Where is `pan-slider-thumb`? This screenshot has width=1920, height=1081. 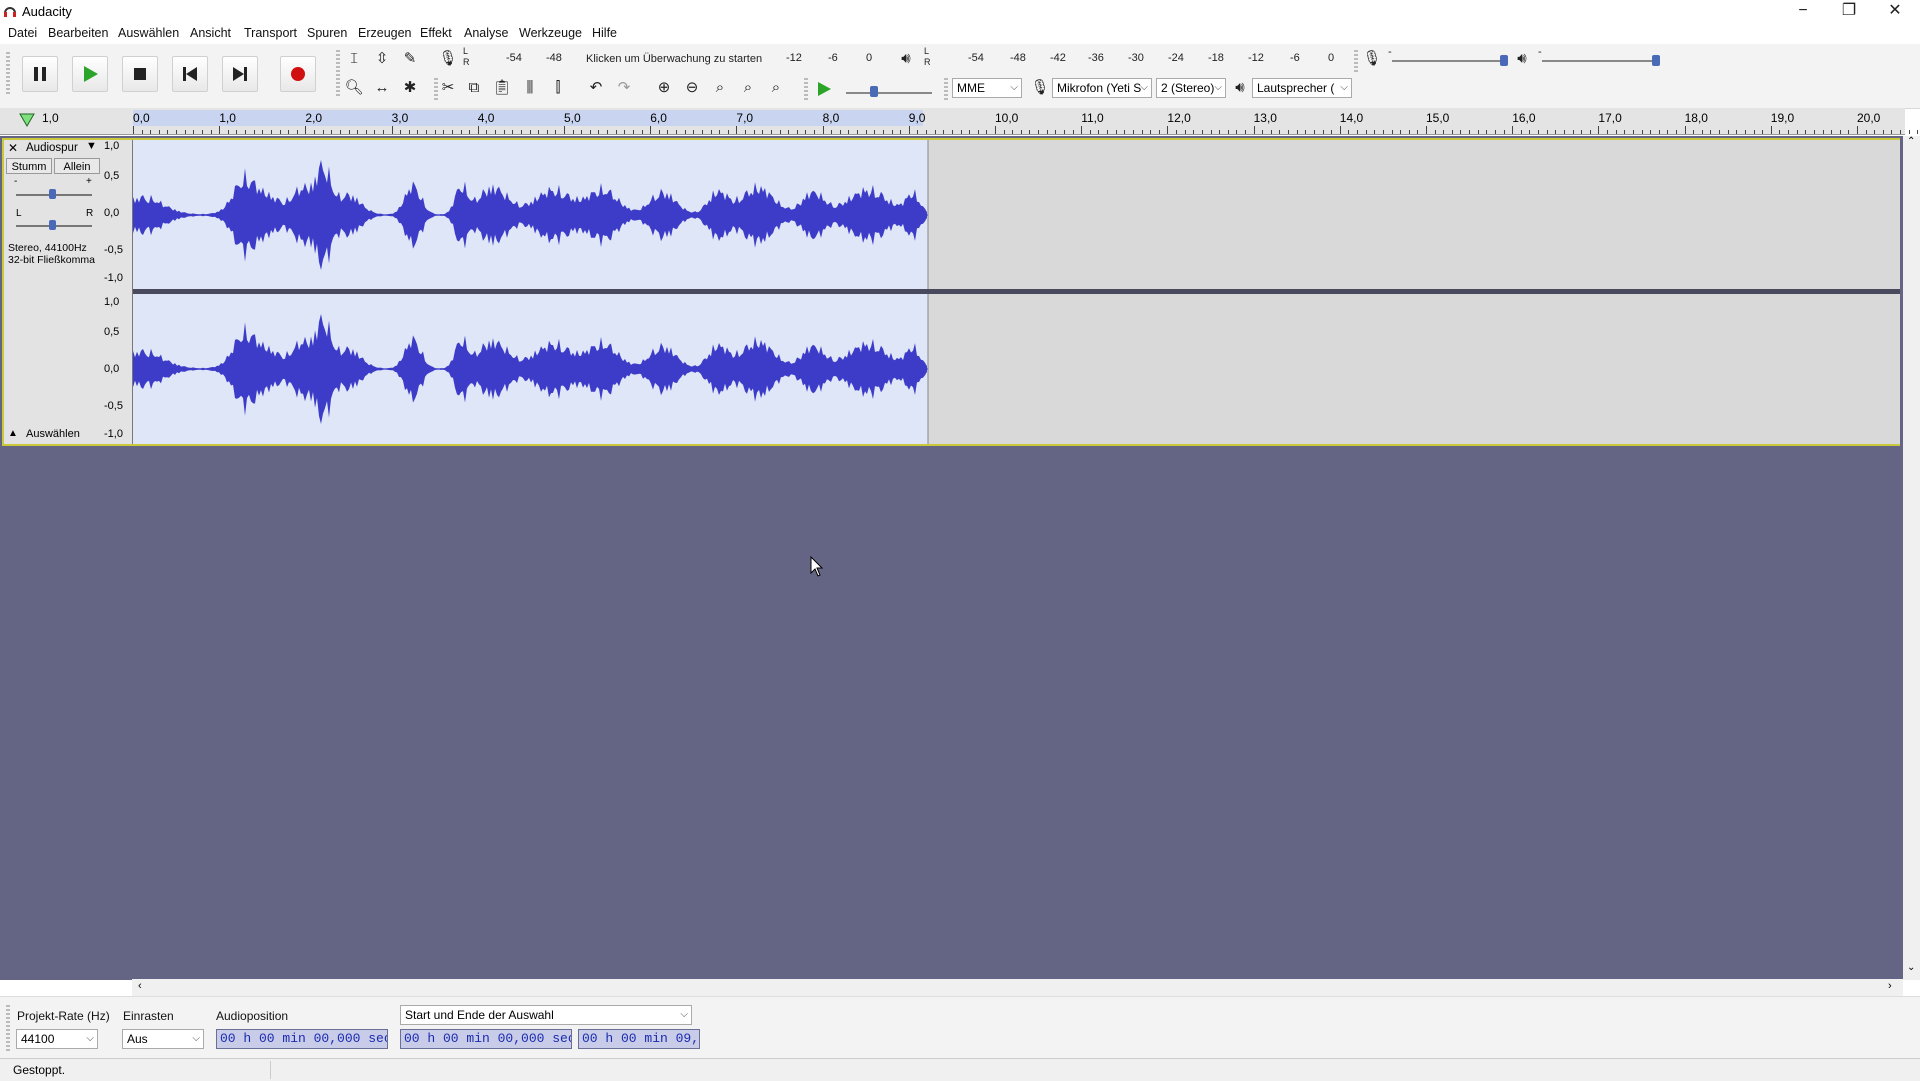 pan-slider-thumb is located at coordinates (52, 225).